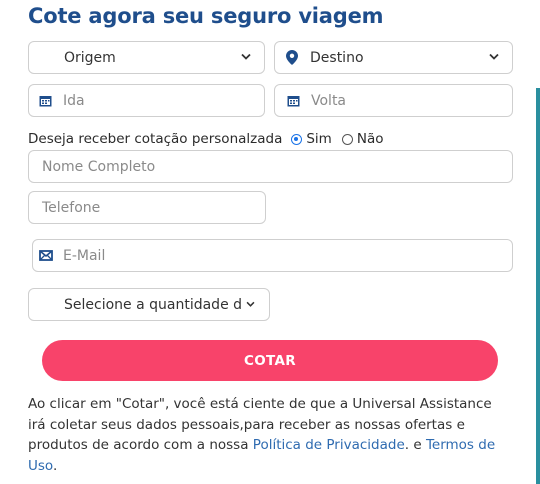 The image size is (540, 484). What do you see at coordinates (347, 139) in the screenshot?
I see `quote-no-radio` at bounding box center [347, 139].